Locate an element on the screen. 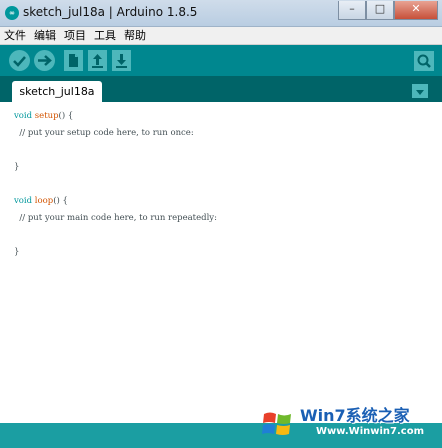  function-name: setup is located at coordinates (46, 116).